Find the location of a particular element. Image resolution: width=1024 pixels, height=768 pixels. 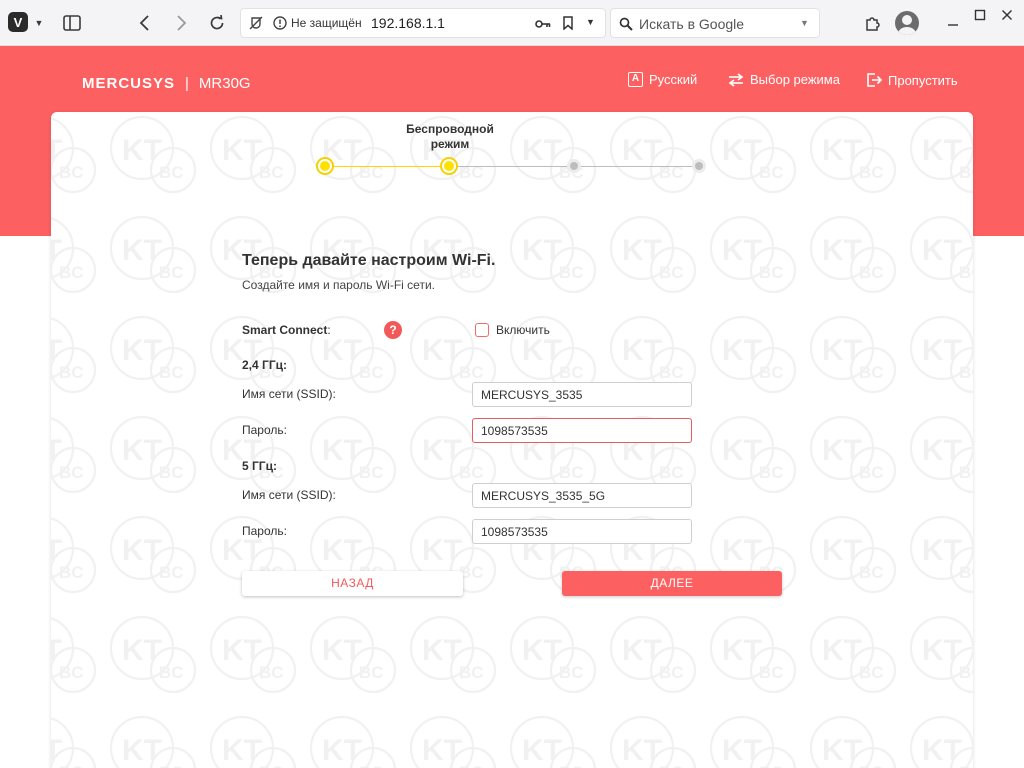

smart-connect-checkbox is located at coordinates (482, 330).